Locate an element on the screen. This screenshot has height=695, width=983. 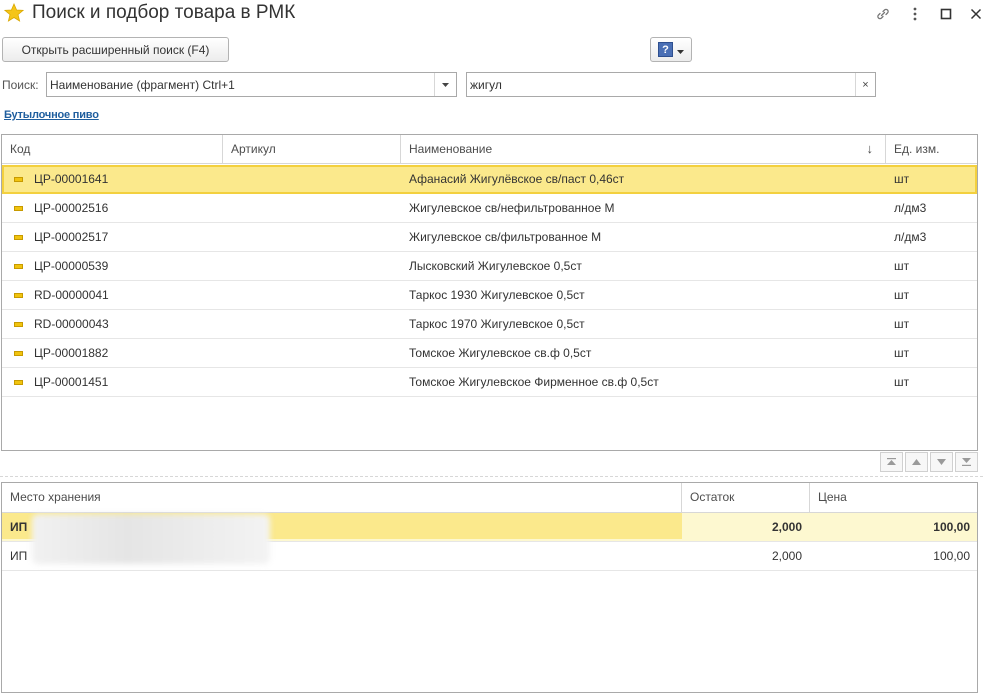
column-header-location-label: Место хранения is located at coordinates (55, 497).